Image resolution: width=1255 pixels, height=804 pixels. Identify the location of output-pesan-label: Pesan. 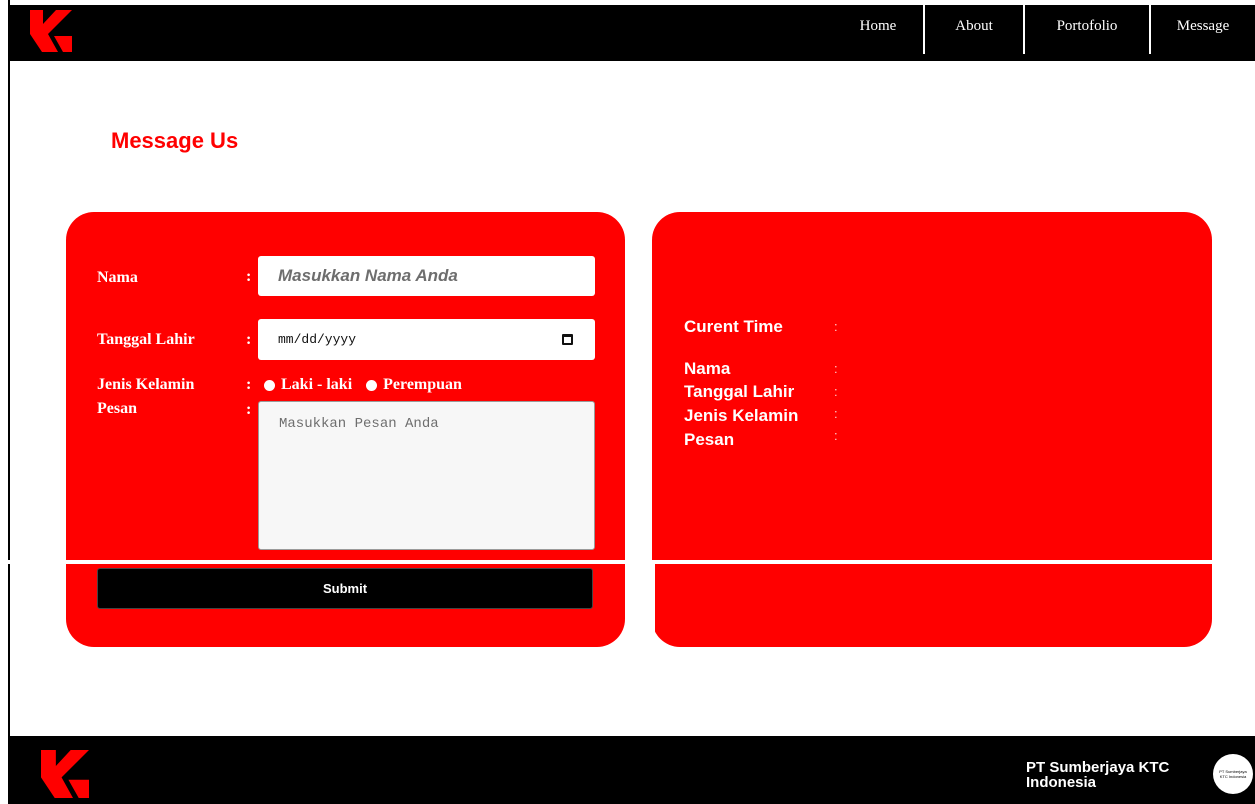
(709, 439).